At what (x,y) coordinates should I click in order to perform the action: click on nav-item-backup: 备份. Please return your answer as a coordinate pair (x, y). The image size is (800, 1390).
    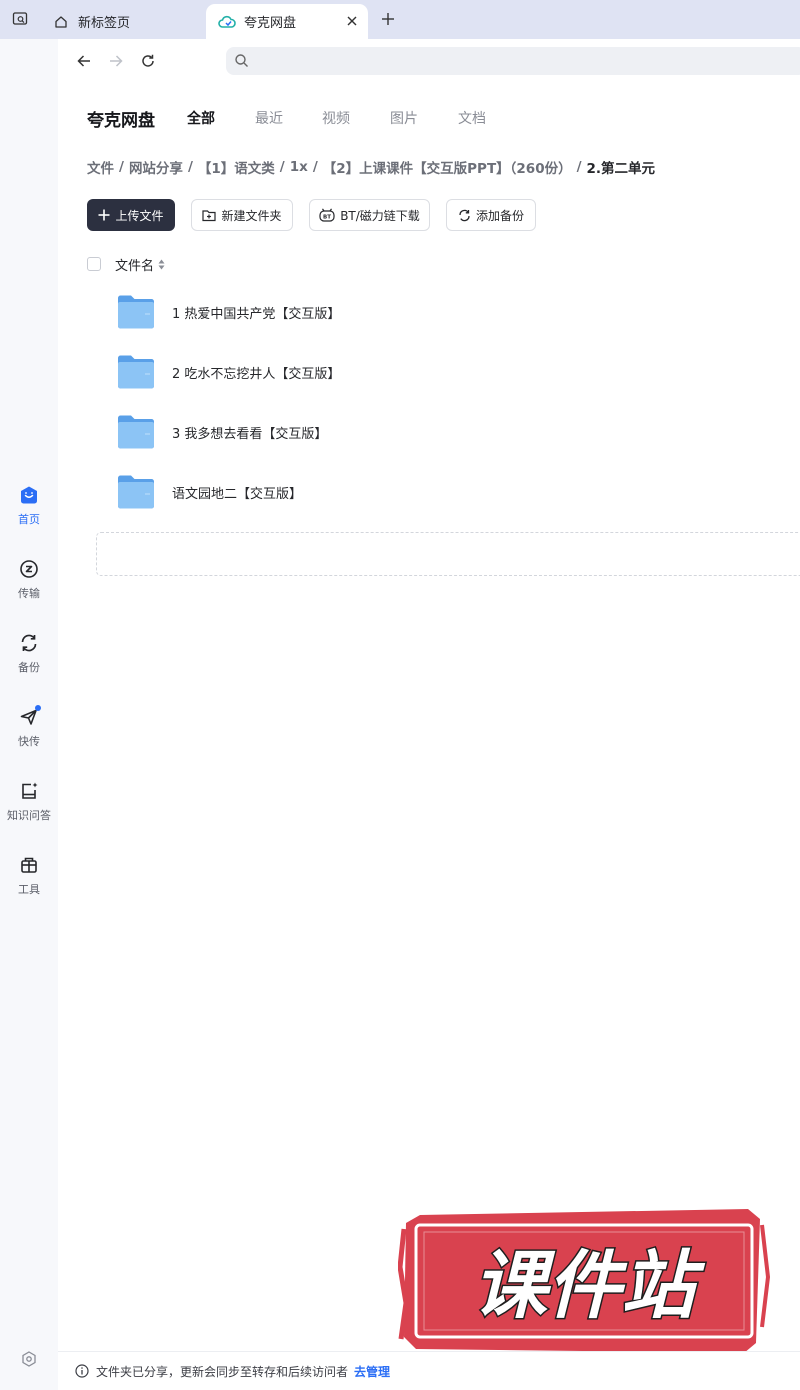
    Looking at the image, I should click on (29, 653).